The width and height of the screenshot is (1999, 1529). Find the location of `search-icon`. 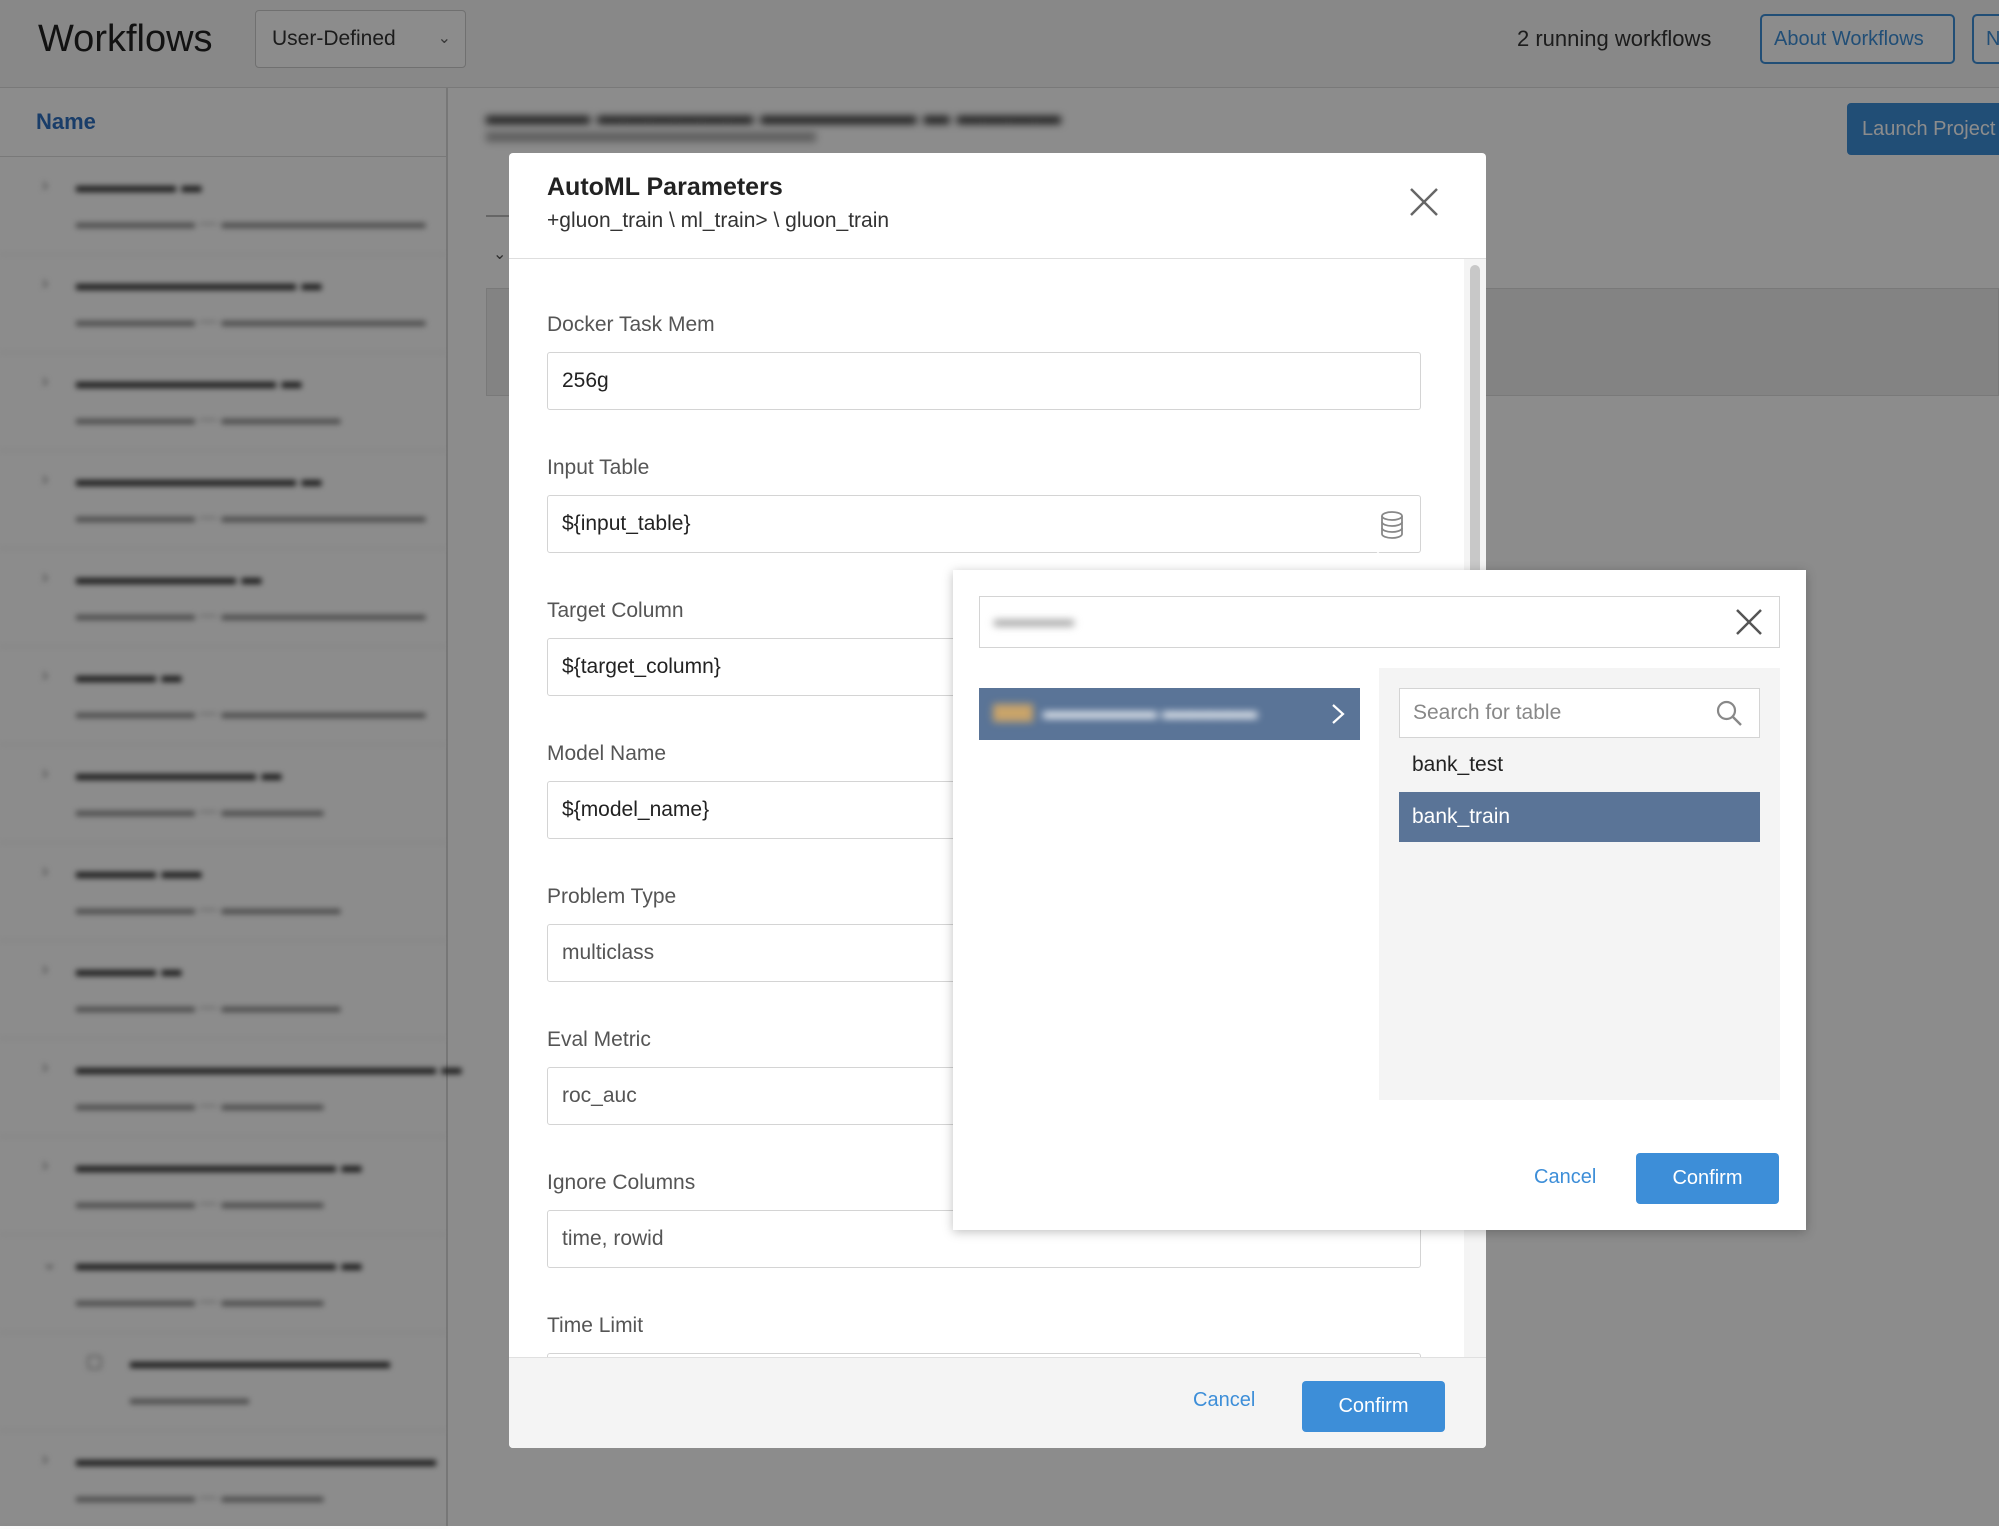

search-icon is located at coordinates (1729, 713).